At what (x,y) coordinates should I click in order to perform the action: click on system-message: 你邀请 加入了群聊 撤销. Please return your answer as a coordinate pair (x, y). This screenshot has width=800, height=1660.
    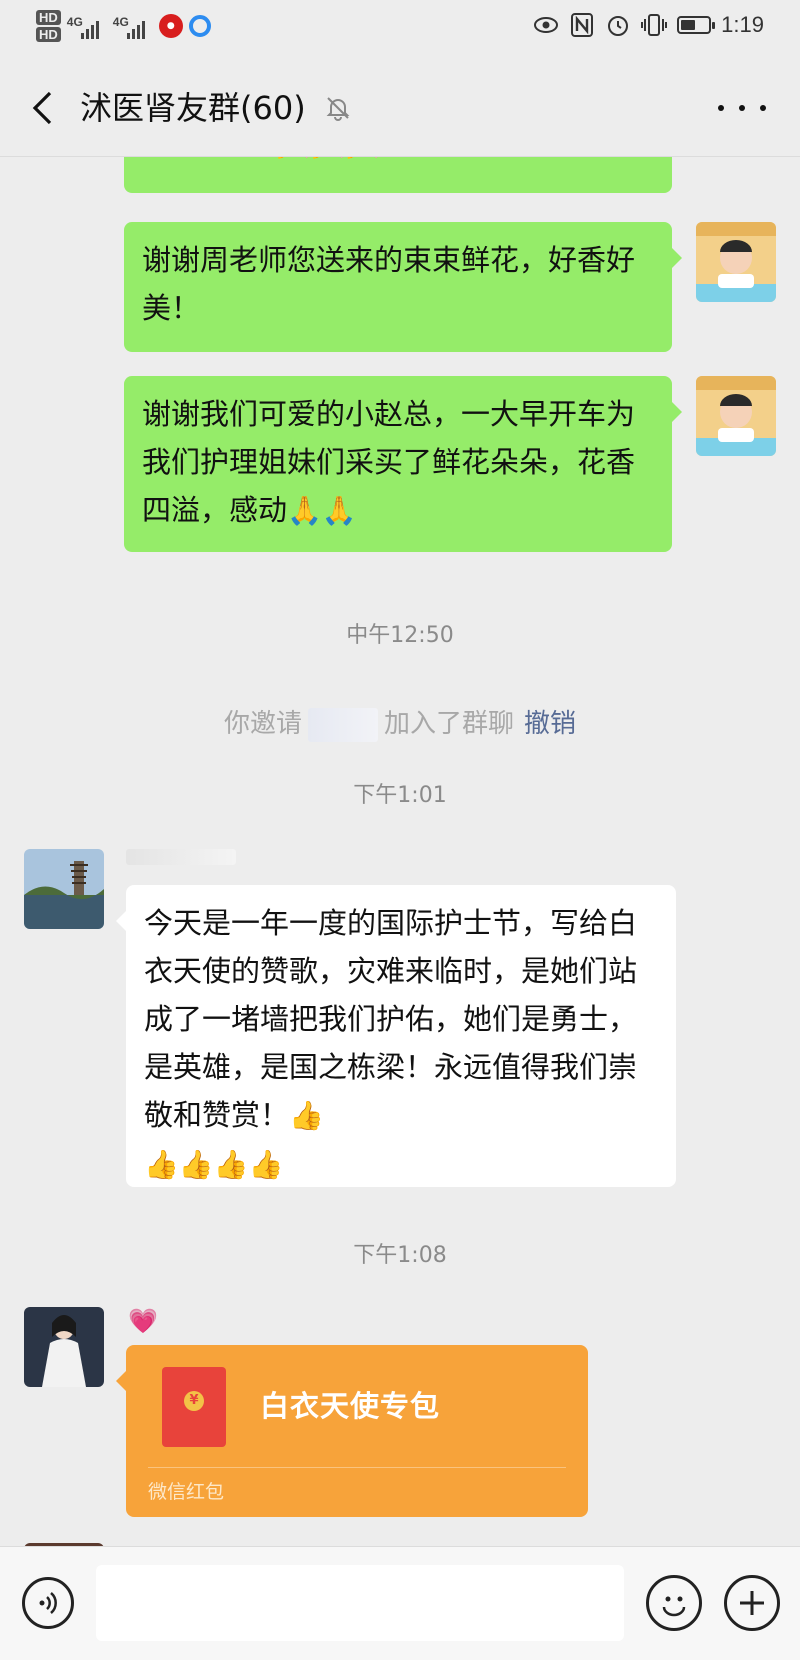
    Looking at the image, I should click on (400, 722).